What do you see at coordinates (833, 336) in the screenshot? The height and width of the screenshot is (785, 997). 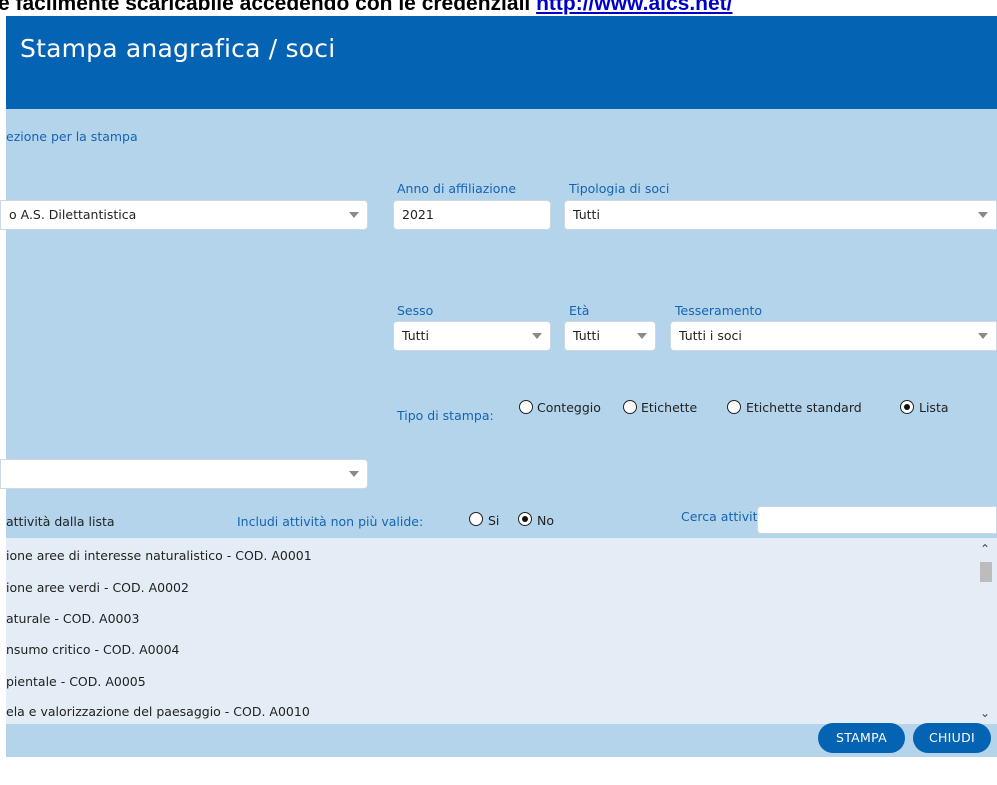 I see `tesseramento-select: Tutti i soci` at bounding box center [833, 336].